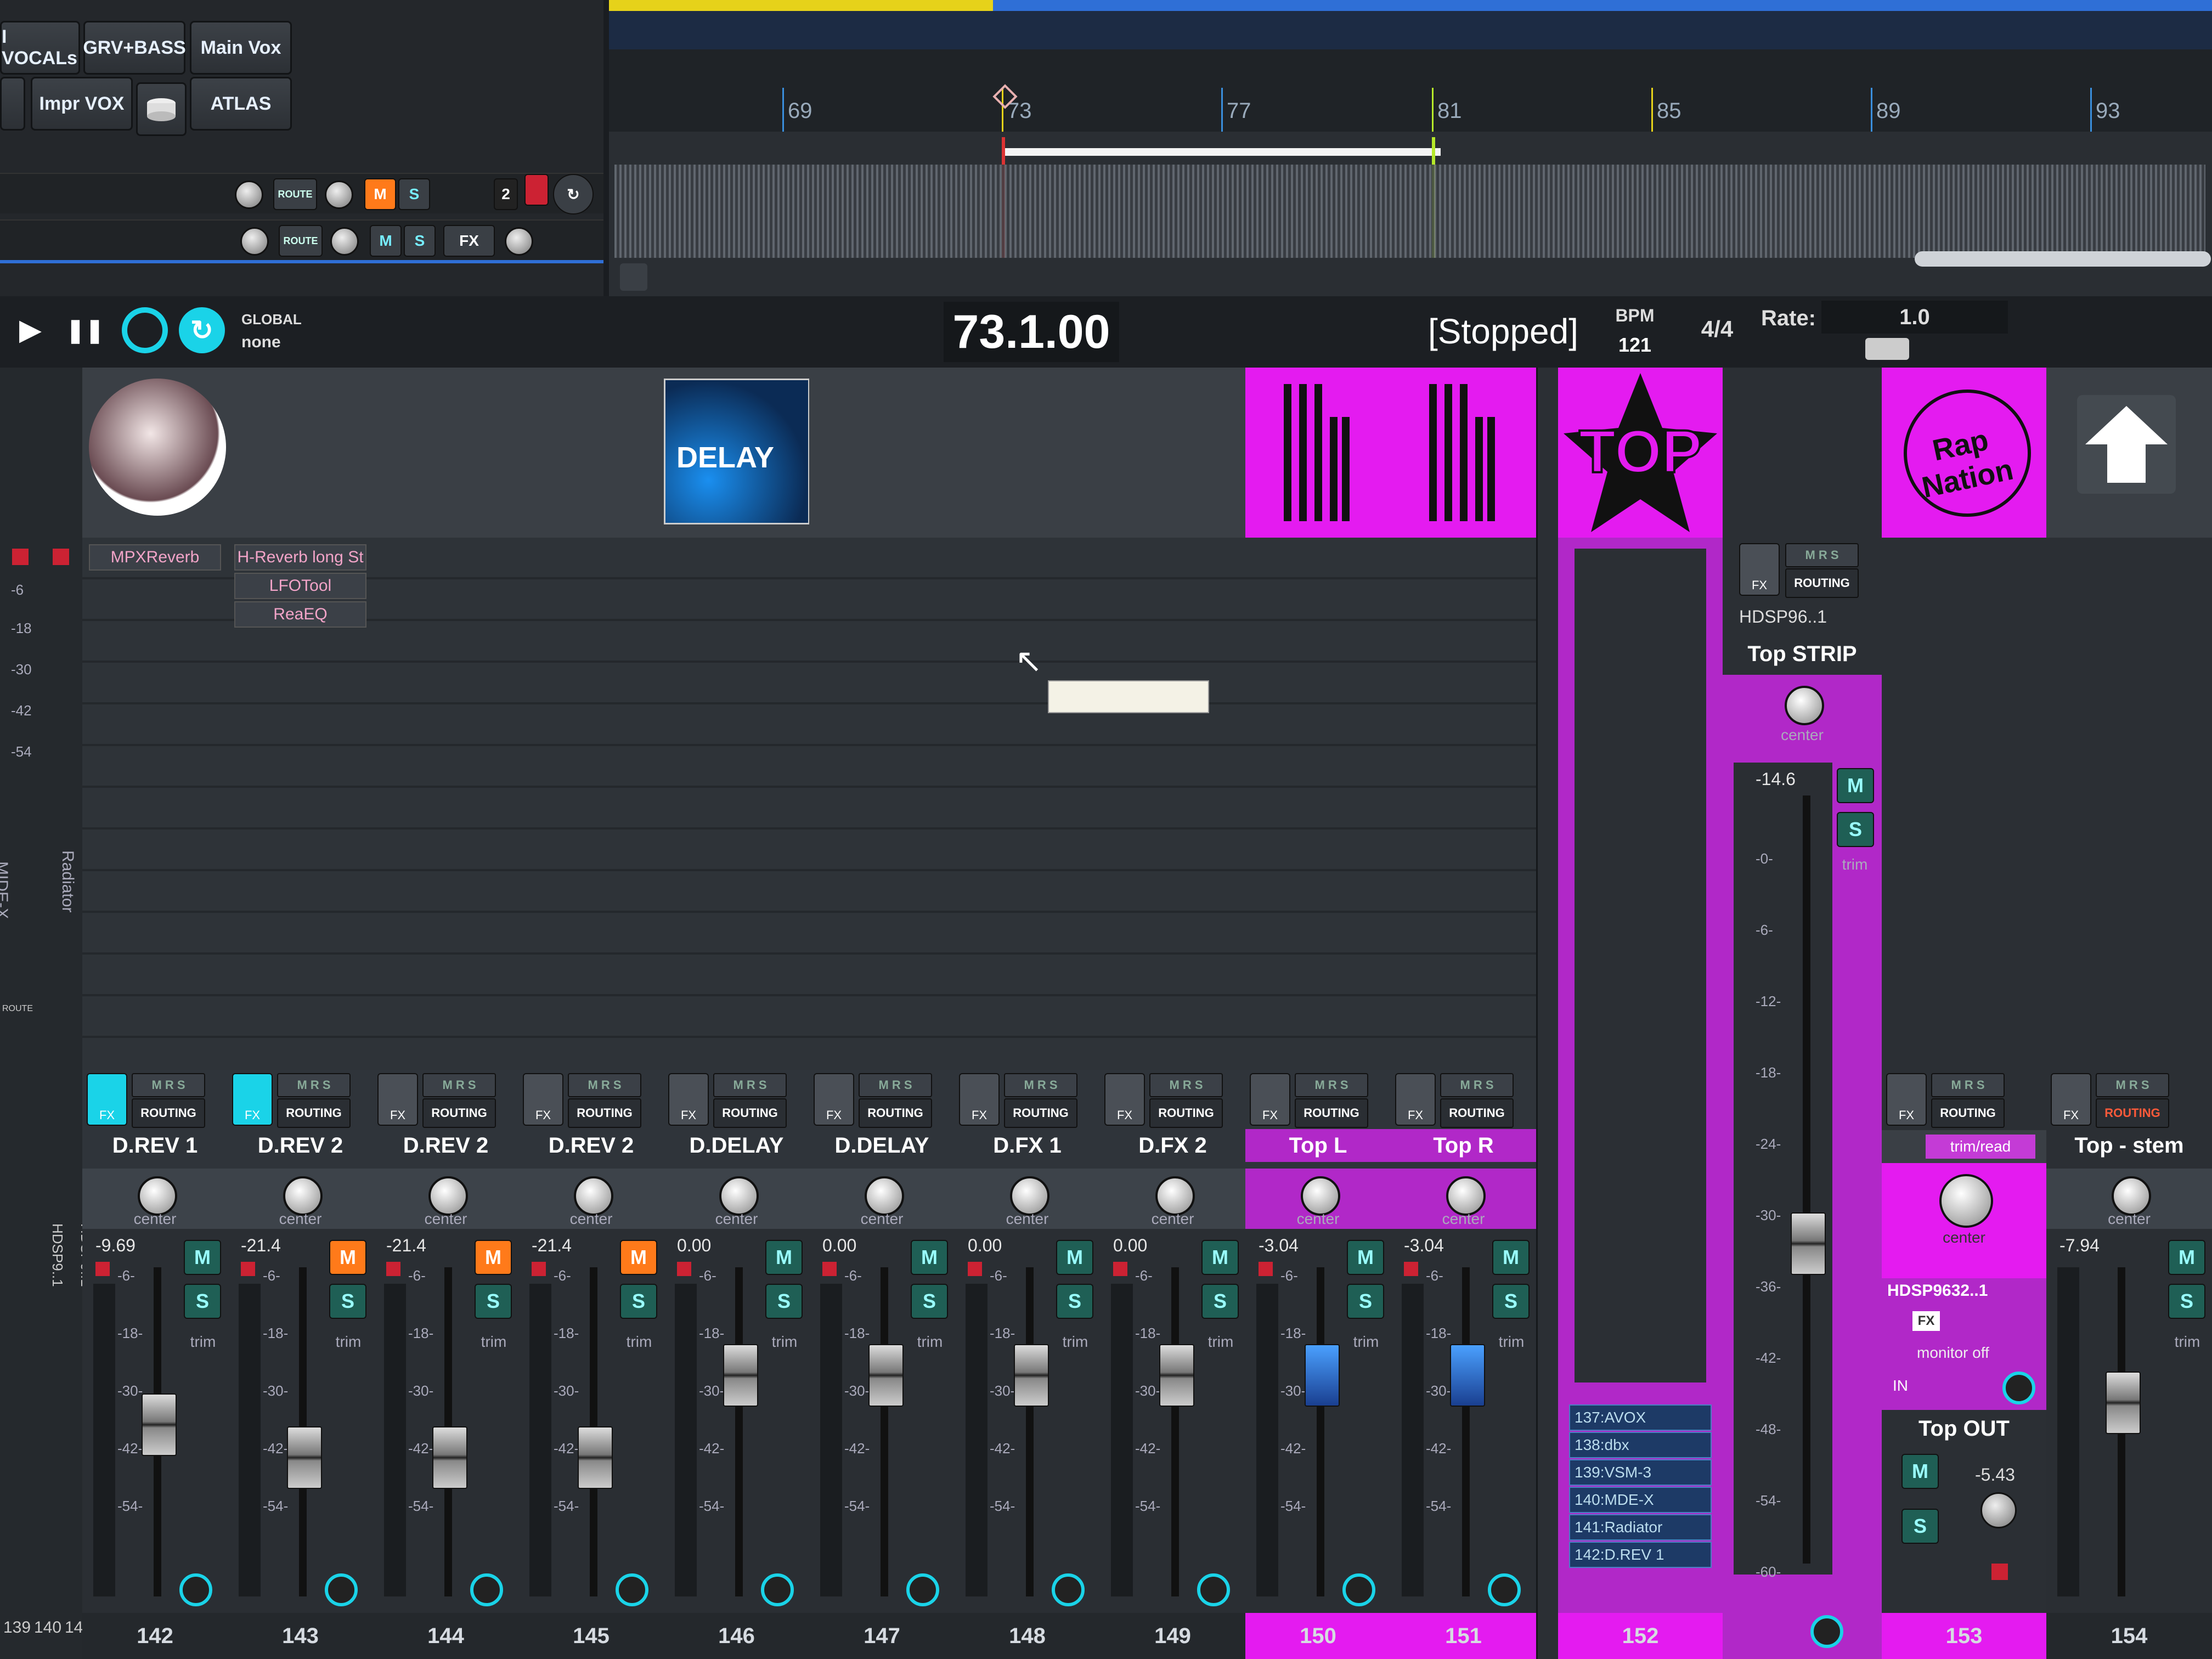  Describe the element at coordinates (882, 1145) in the screenshot. I see `strip-name: D.DELAY` at that location.